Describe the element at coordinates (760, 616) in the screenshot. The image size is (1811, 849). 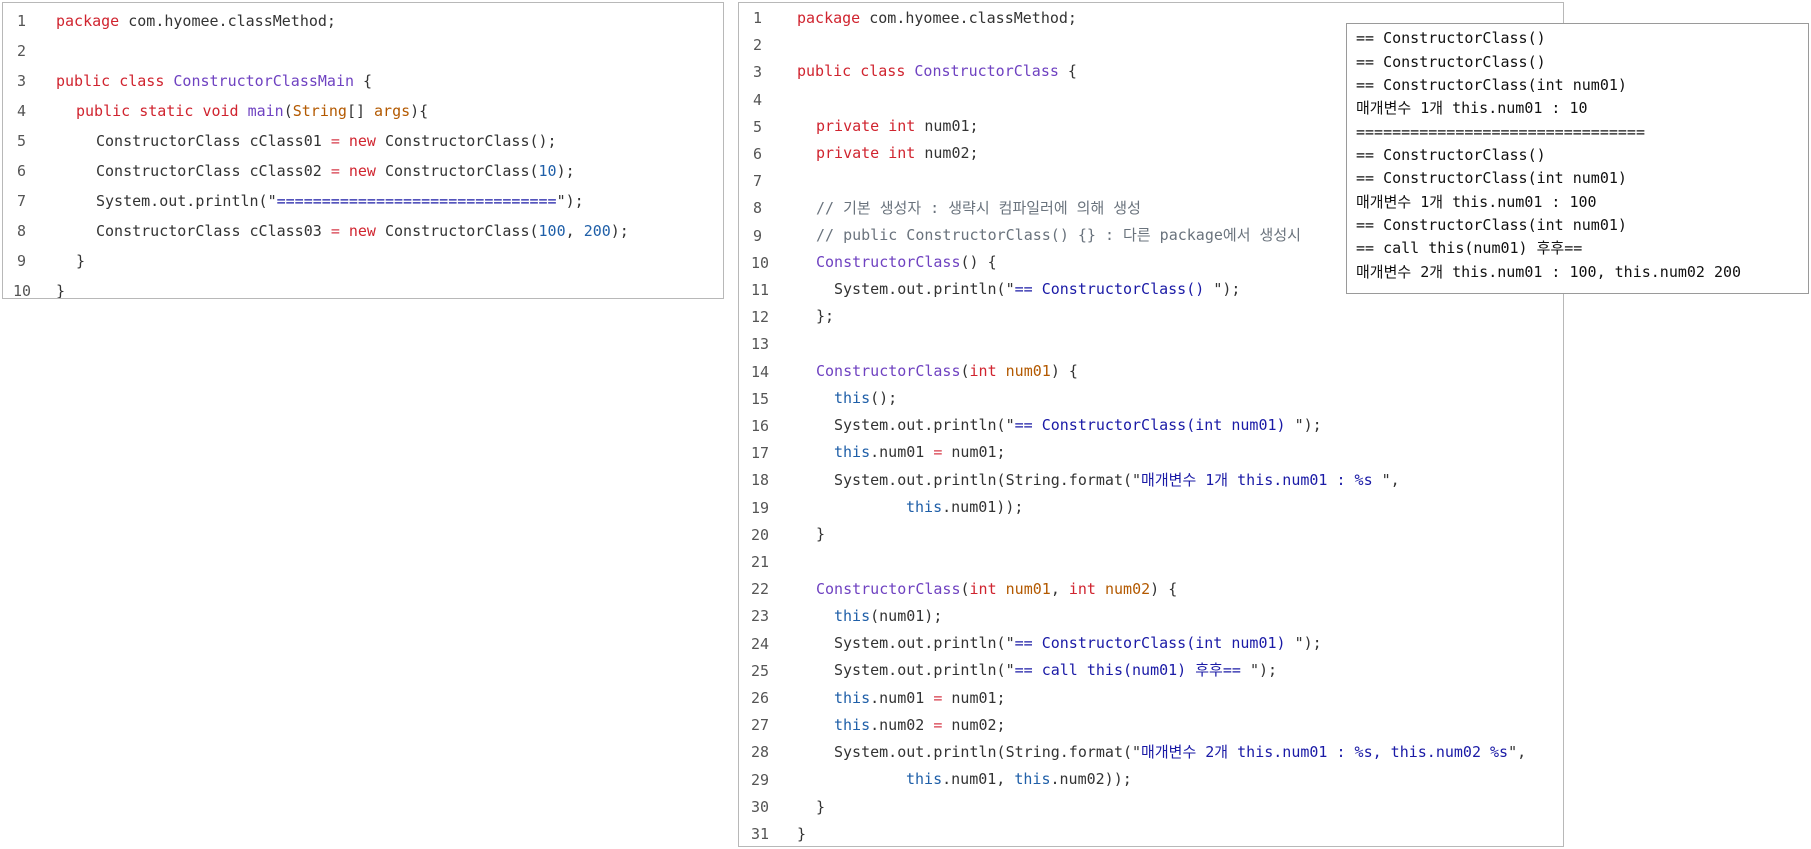
I see `line-number: 23` at that location.